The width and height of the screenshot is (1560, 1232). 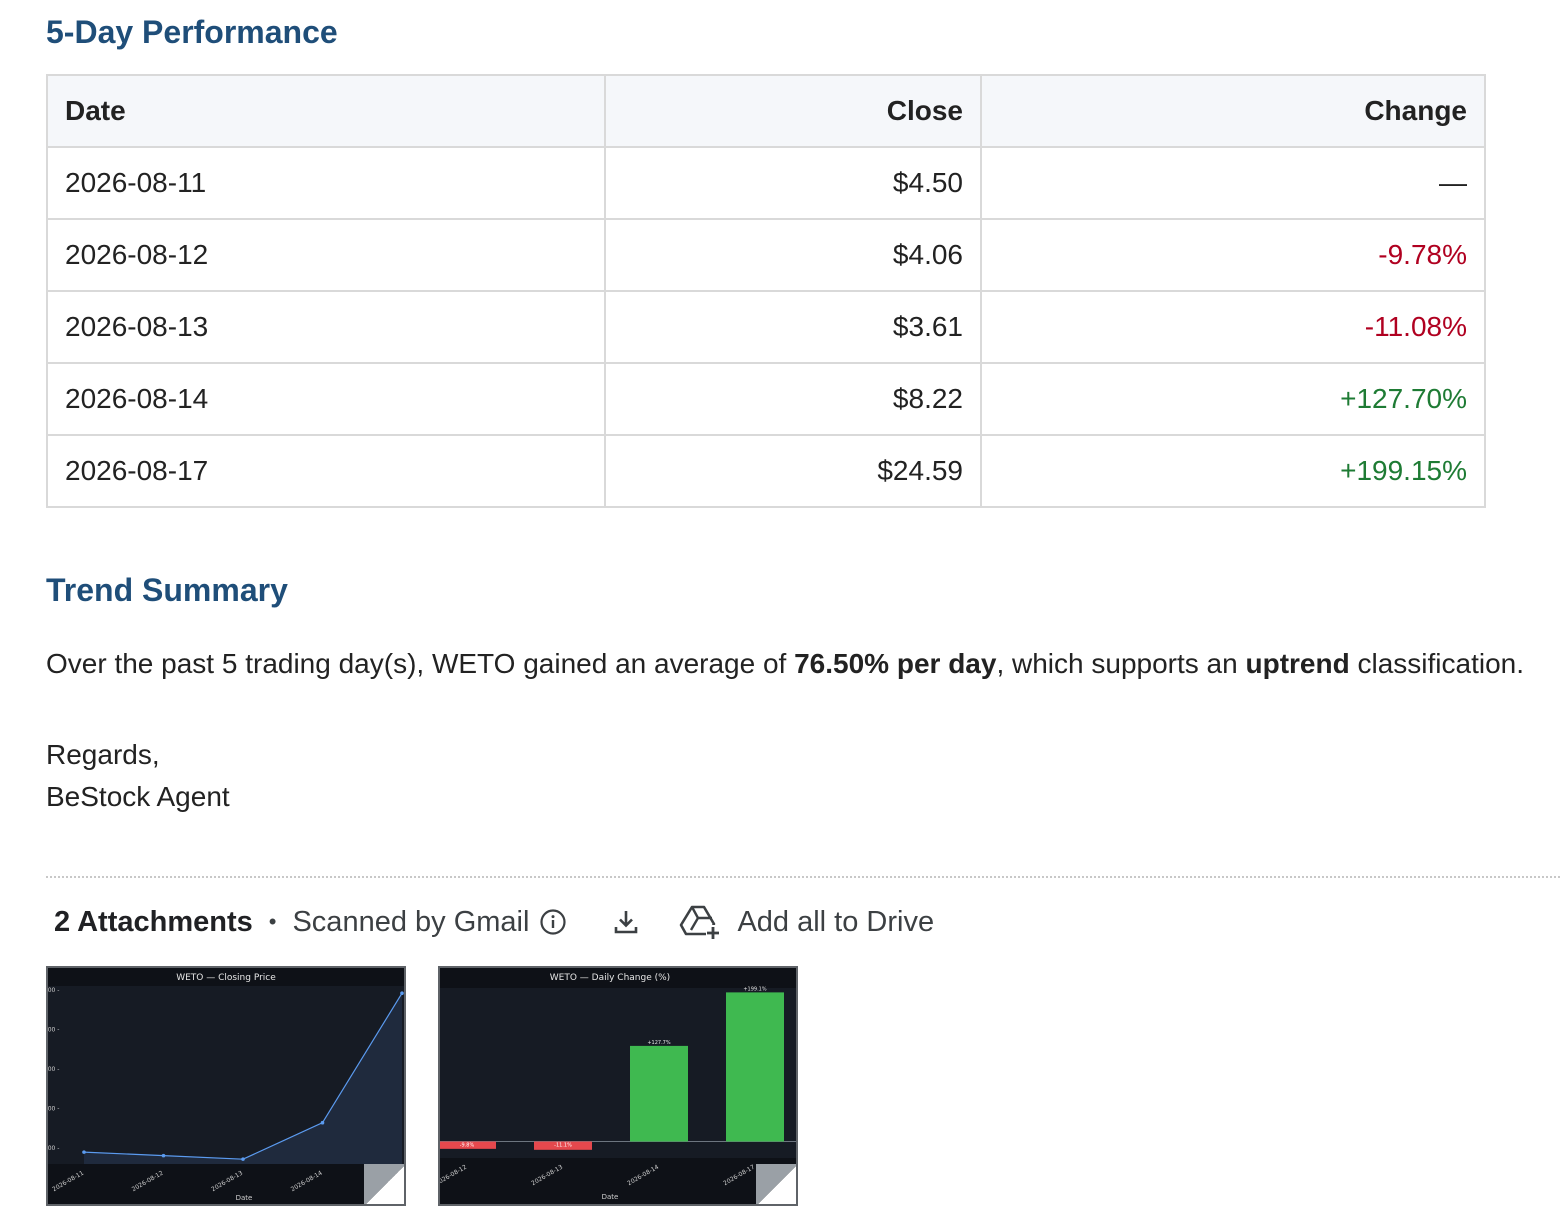 I want to click on column-header-change: Change, so click(x=1233, y=111).